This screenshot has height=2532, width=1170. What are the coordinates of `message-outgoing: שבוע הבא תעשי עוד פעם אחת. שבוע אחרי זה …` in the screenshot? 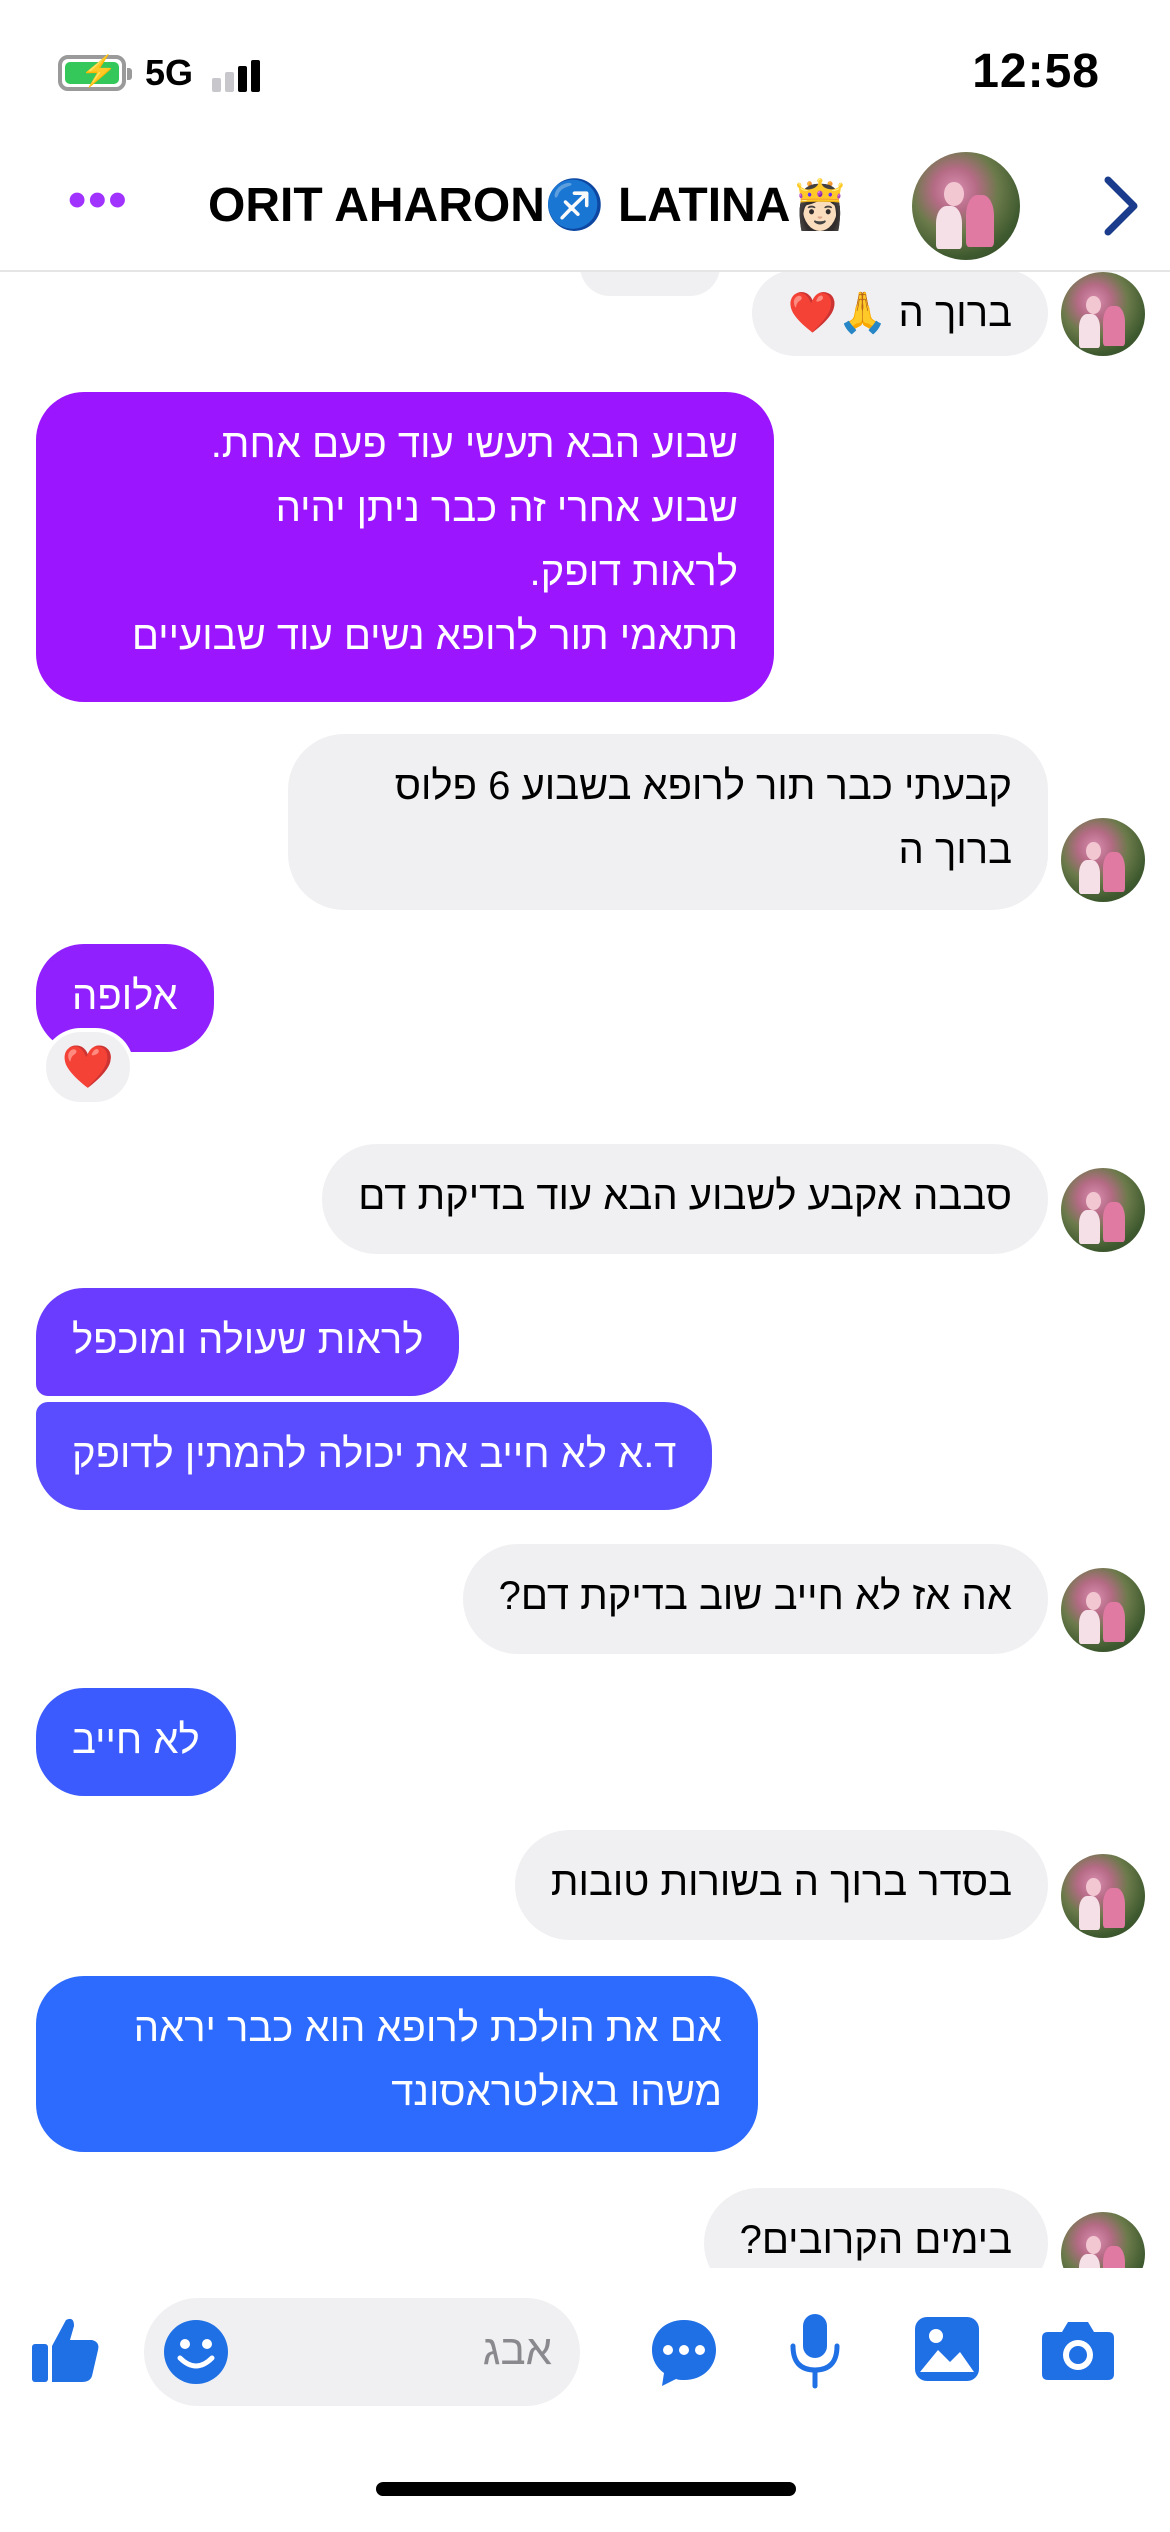 It's located at (405, 547).